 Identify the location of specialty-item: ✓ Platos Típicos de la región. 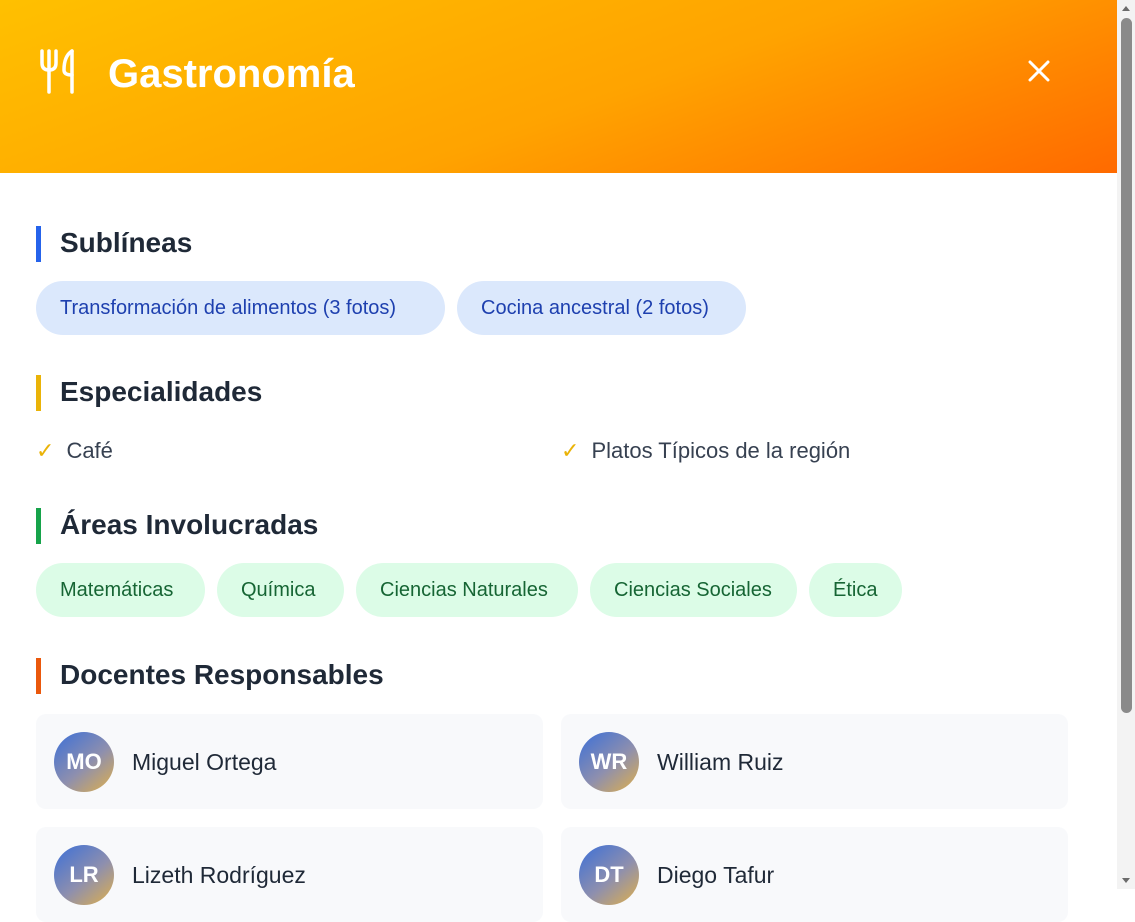
(705, 451).